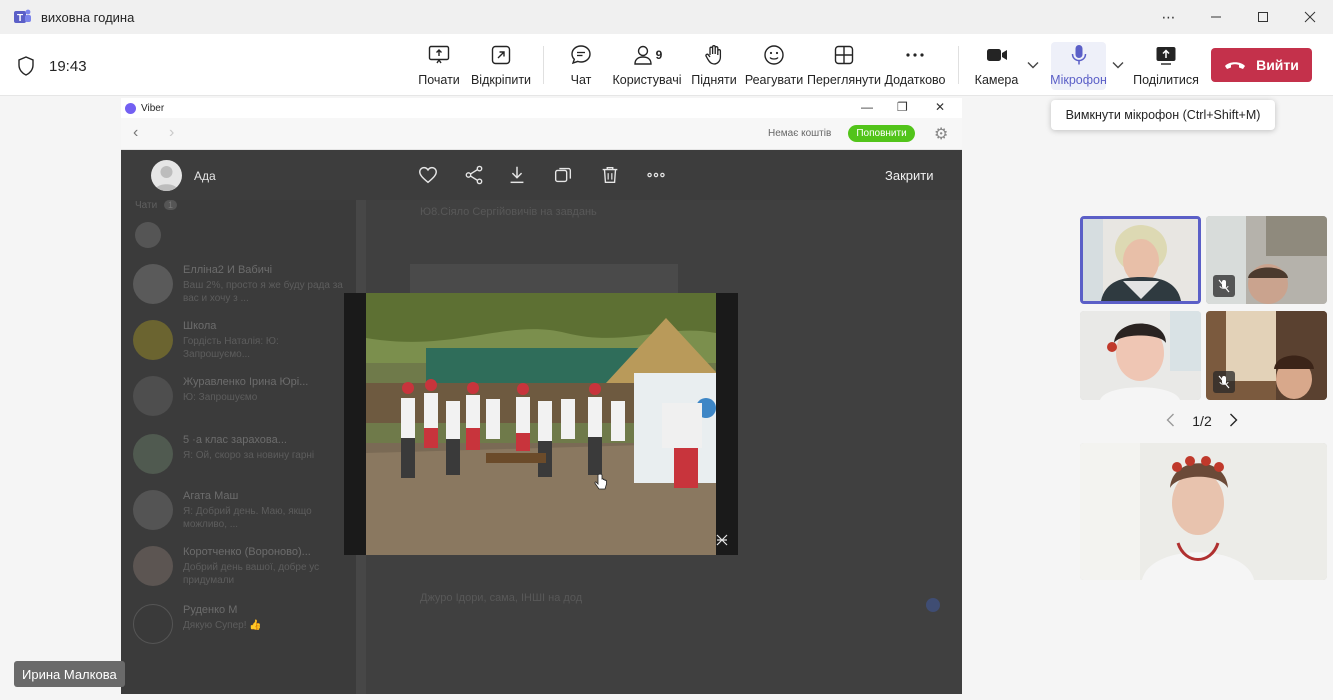  What do you see at coordinates (713, 55) in the screenshot?
I see `raise-hand-icon` at bounding box center [713, 55].